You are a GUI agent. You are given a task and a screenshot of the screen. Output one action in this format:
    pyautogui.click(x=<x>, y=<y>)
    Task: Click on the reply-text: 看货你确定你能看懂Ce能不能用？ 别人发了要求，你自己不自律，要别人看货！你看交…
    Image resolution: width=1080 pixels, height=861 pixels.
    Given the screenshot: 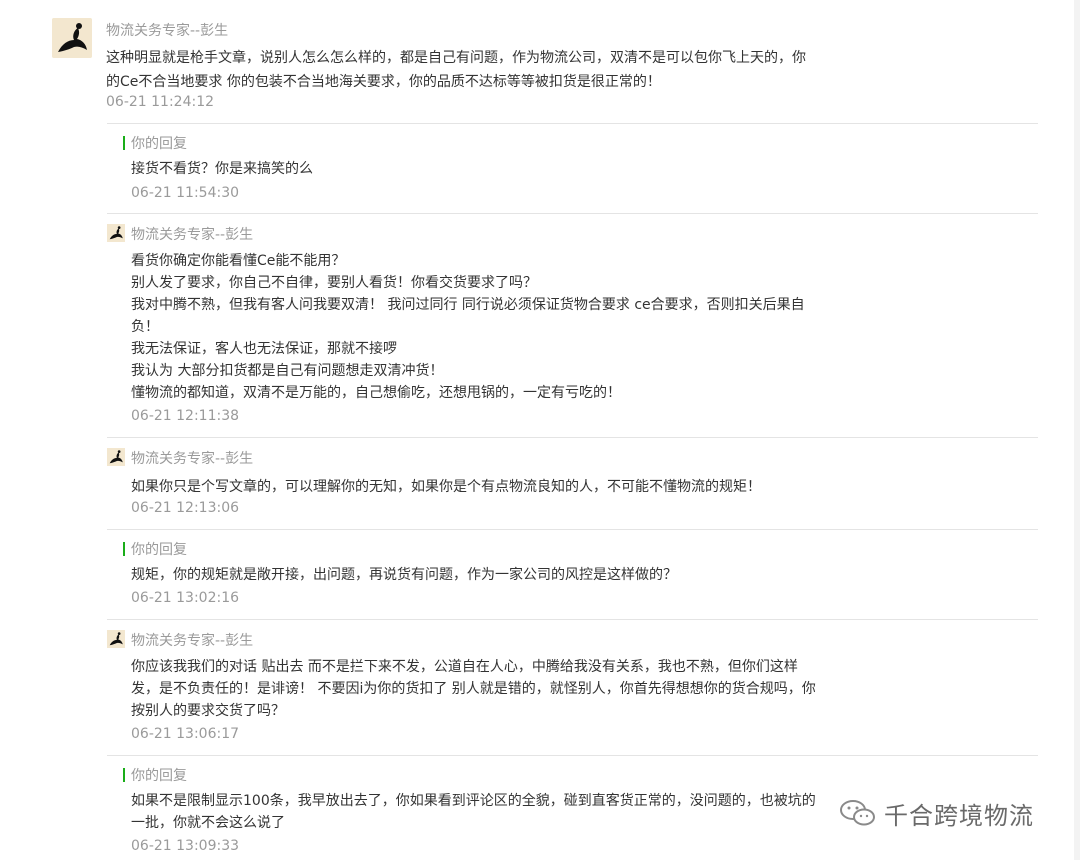 What is the action you would take?
    pyautogui.click(x=468, y=327)
    